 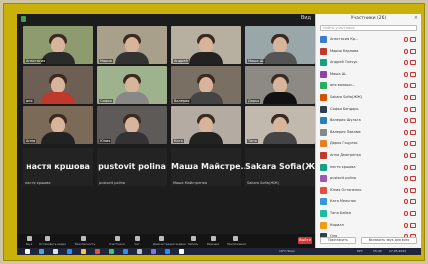 I want to click on participant-name: Sakara Sofia(ЖЖ), so click(x=346, y=96).